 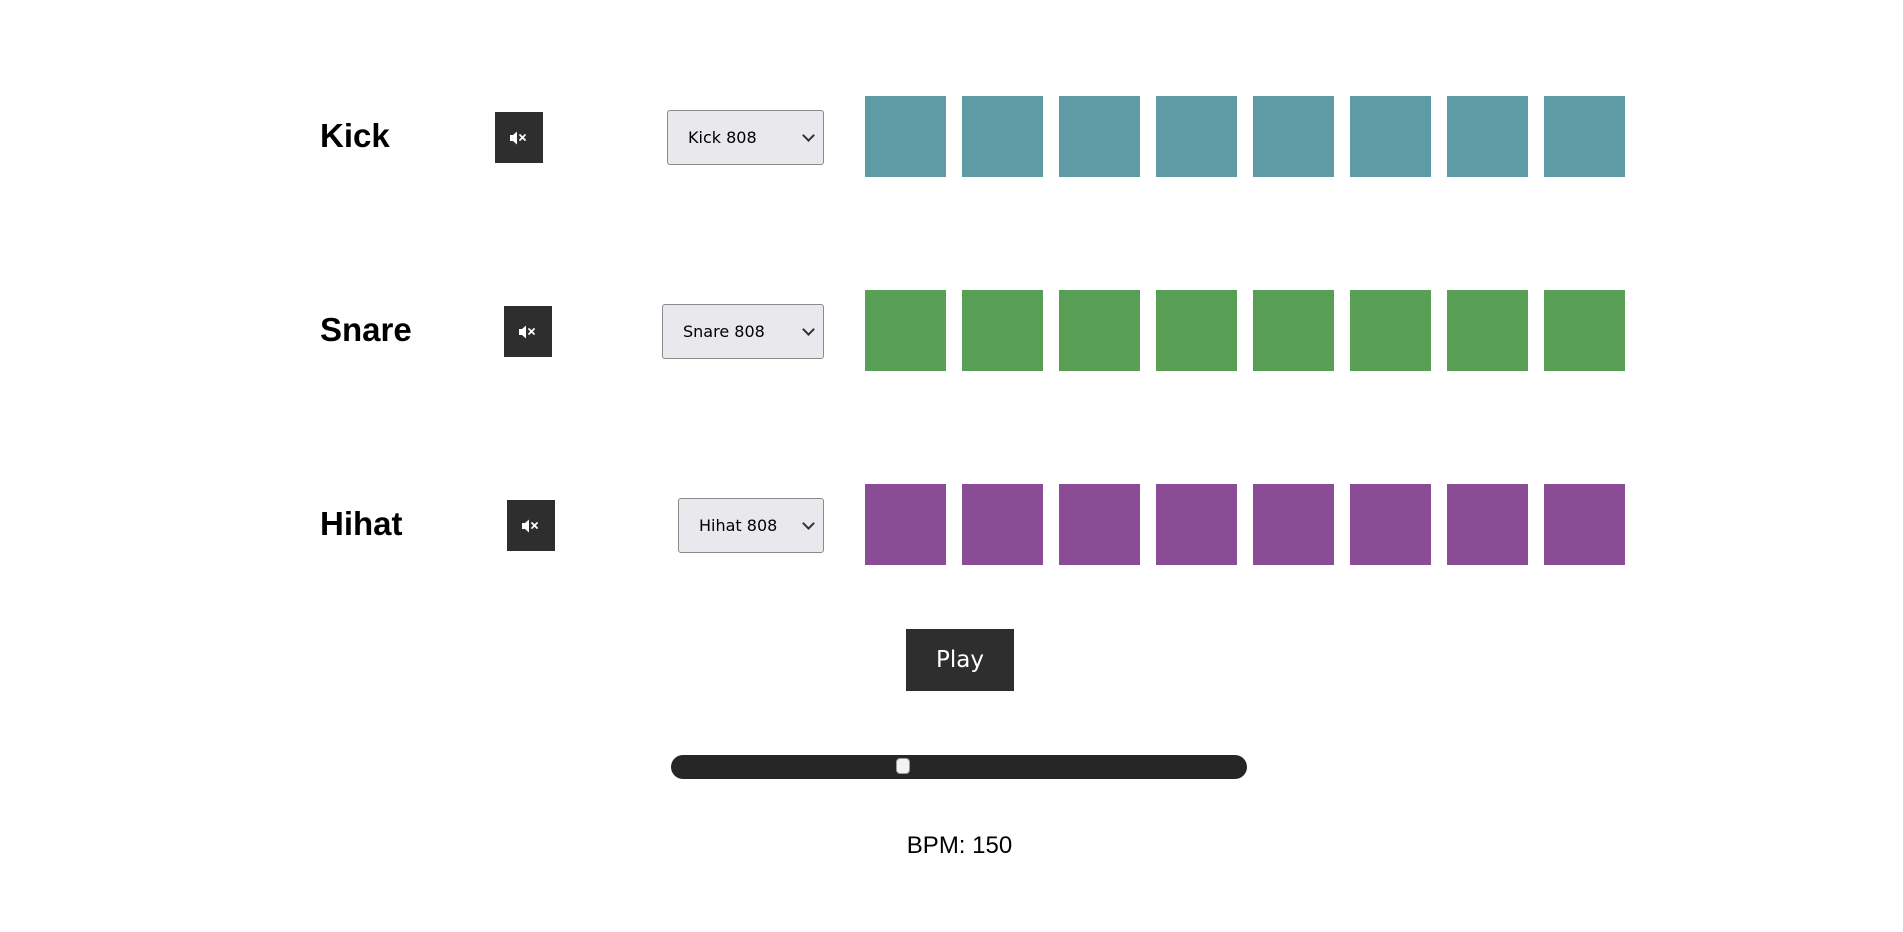 I want to click on mute-button-snare, so click(x=528, y=331).